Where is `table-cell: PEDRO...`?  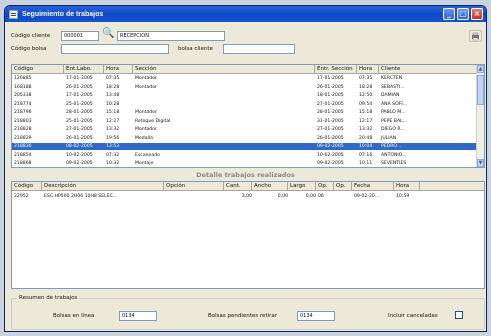
table-cell: PEDRO... is located at coordinates (391, 146).